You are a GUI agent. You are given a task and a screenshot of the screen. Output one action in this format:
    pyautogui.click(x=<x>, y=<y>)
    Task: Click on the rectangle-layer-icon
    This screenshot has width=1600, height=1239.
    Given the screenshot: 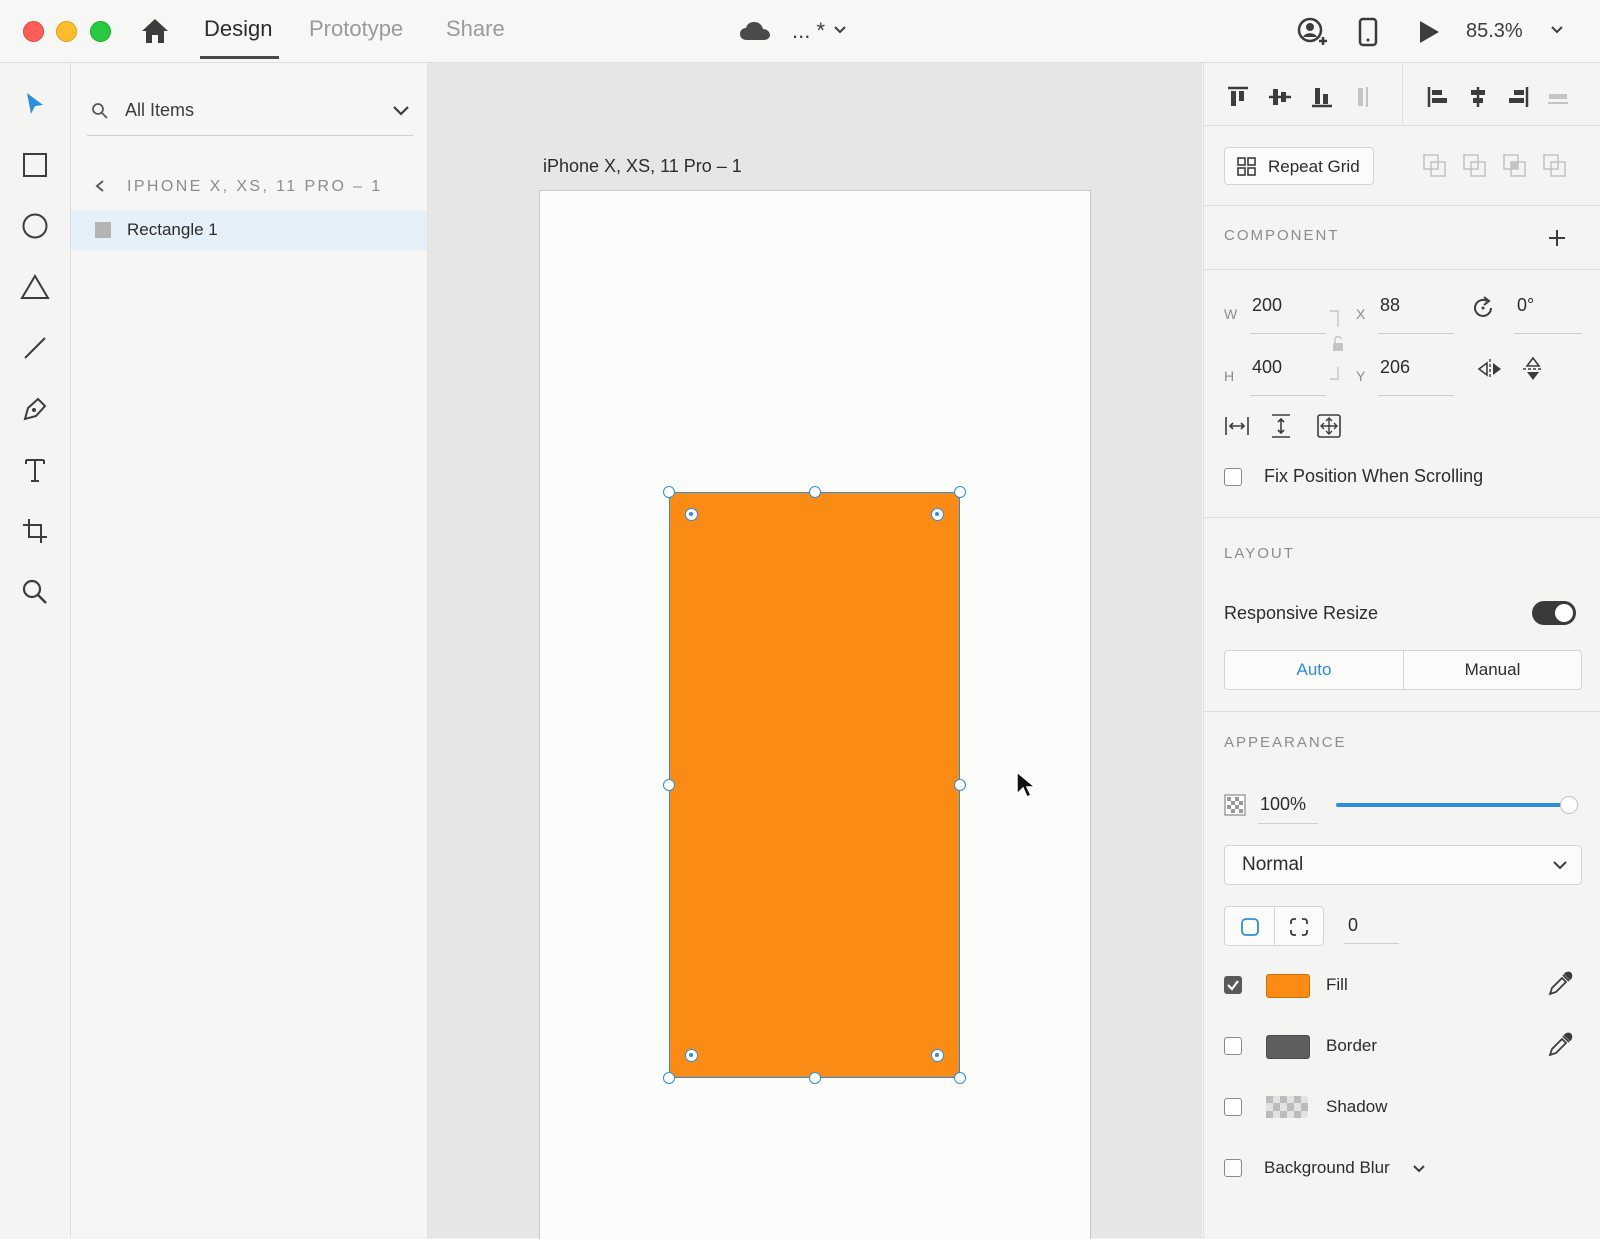 What is the action you would take?
    pyautogui.click(x=103, y=230)
    